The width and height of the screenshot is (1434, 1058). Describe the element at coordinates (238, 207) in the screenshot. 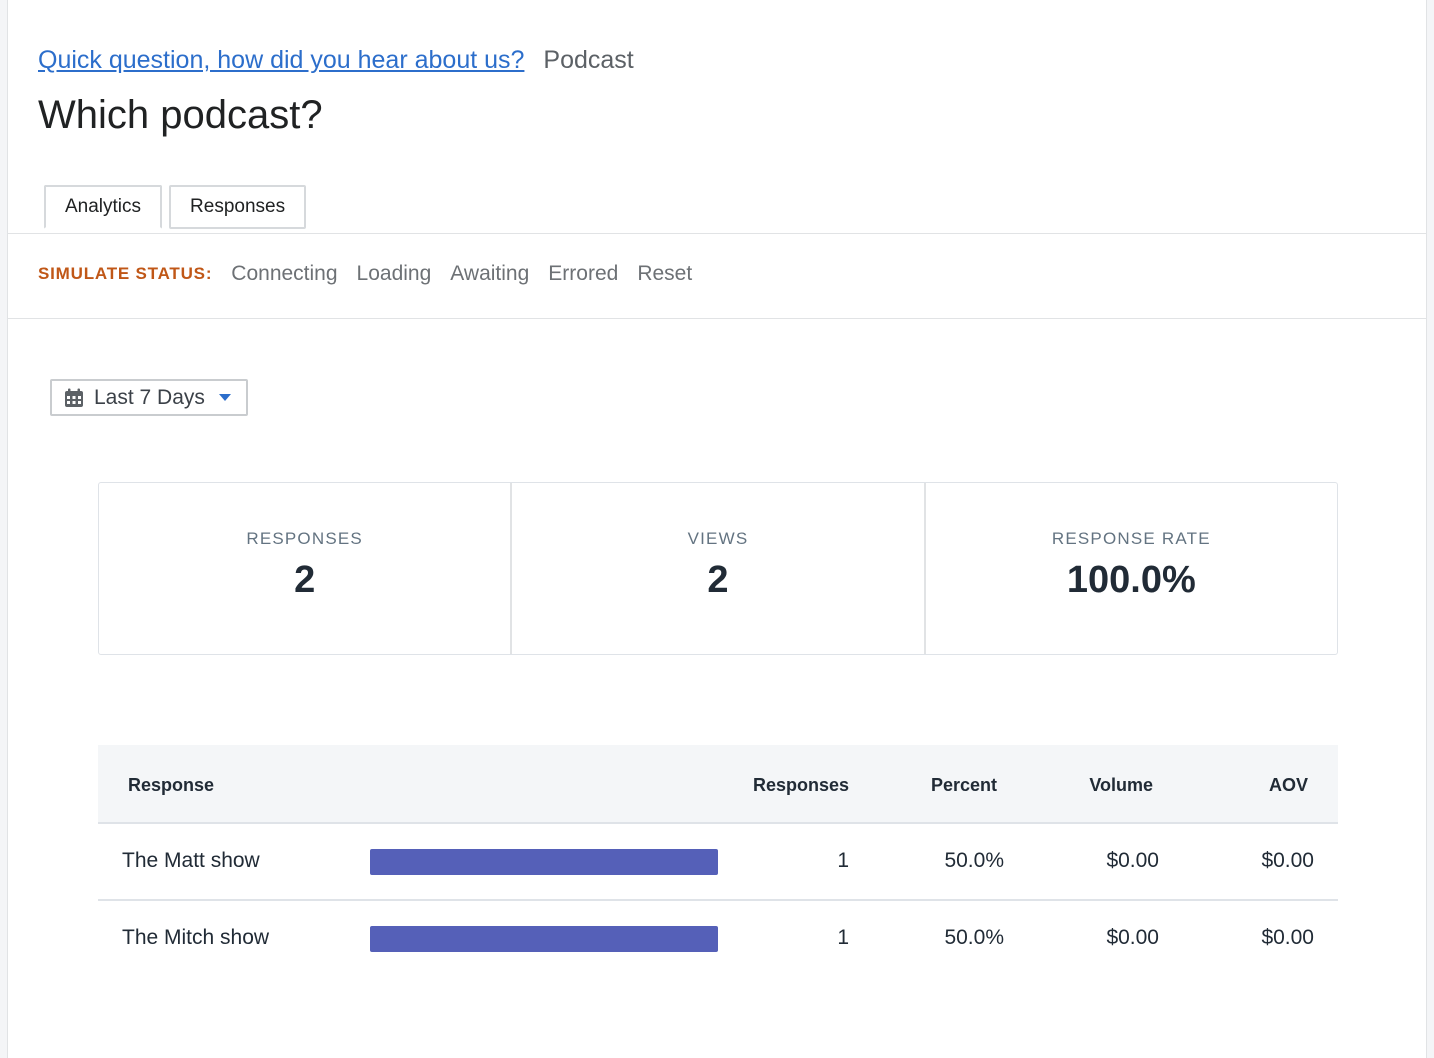

I see `tab-responses: Responses` at that location.